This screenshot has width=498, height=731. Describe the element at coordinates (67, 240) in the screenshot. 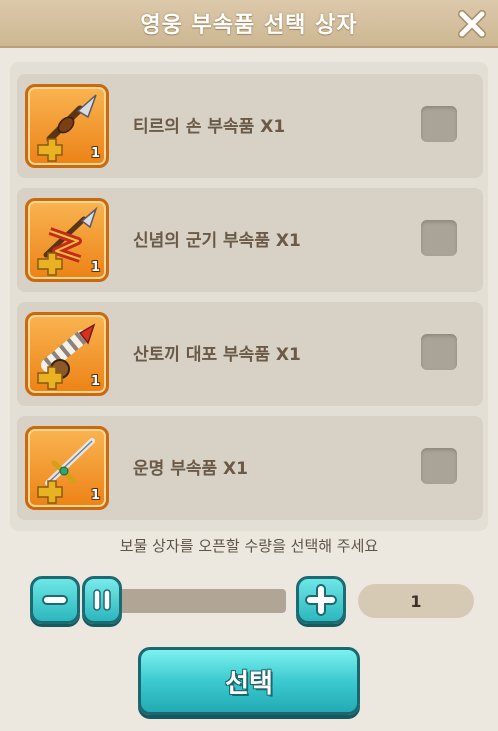

I see `banner-key-icon: 1` at that location.